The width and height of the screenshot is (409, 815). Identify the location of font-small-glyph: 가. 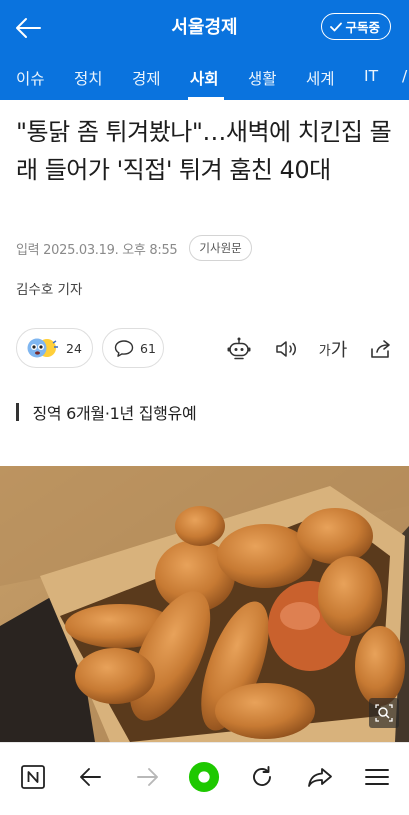
(324, 351).